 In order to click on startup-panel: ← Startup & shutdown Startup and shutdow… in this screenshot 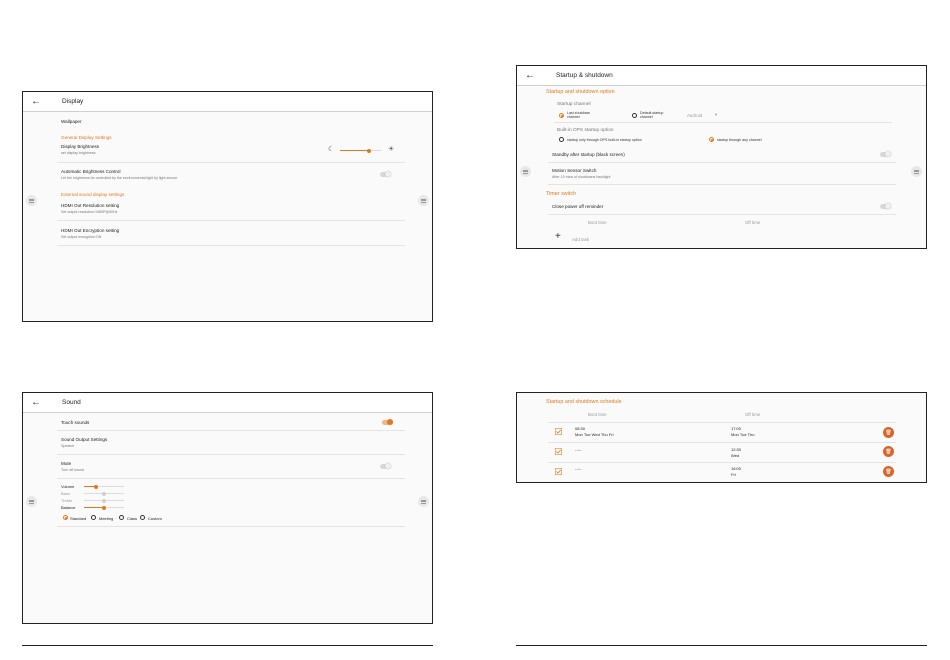, I will do `click(721, 157)`.